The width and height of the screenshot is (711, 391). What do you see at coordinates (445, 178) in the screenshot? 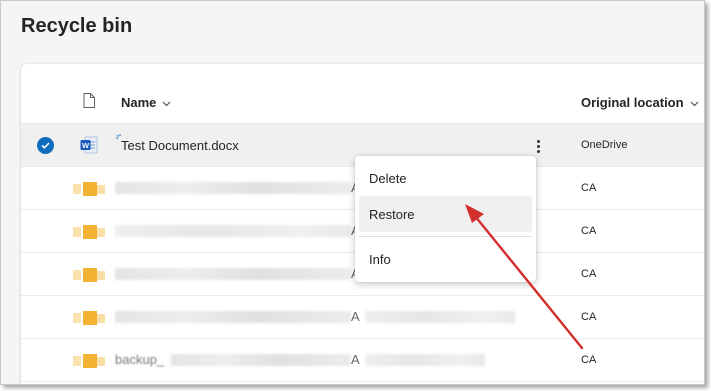
I see `menu-item-delete: Delete` at bounding box center [445, 178].